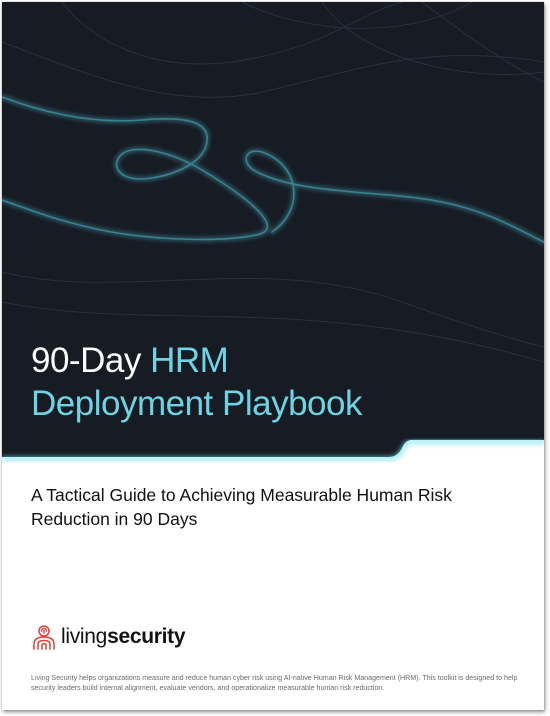  Describe the element at coordinates (189, 360) in the screenshot. I see `title-line1-accent: HRM` at that location.